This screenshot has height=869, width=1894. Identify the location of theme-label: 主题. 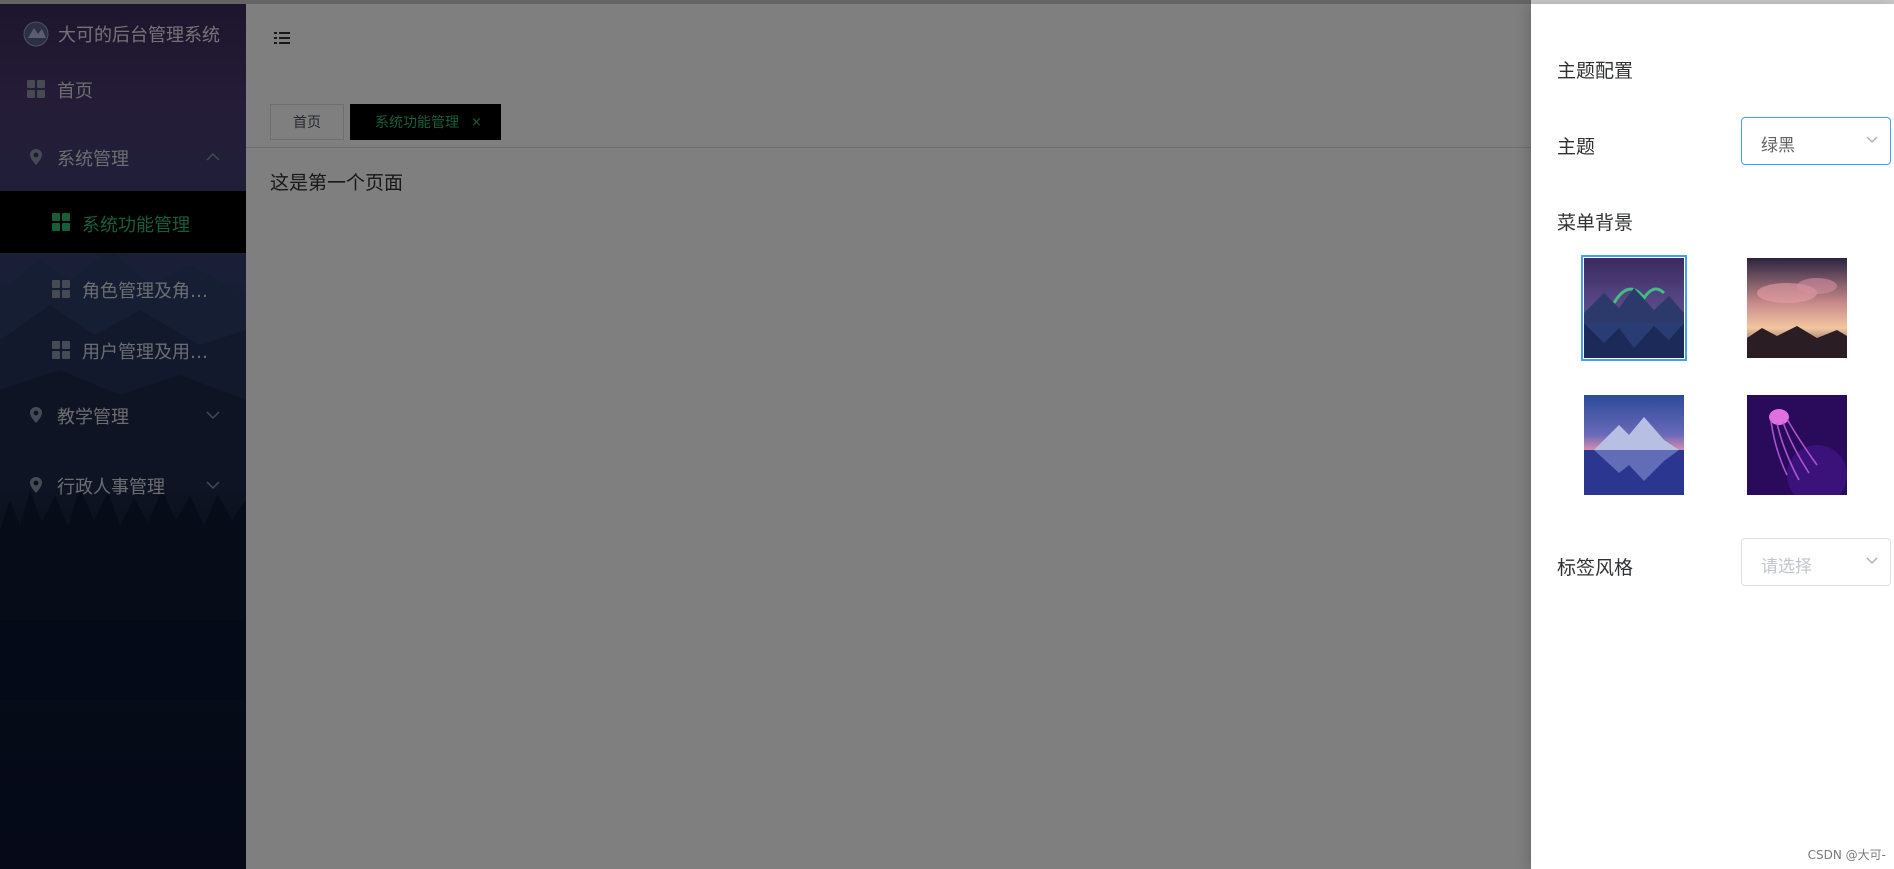
(1576, 147).